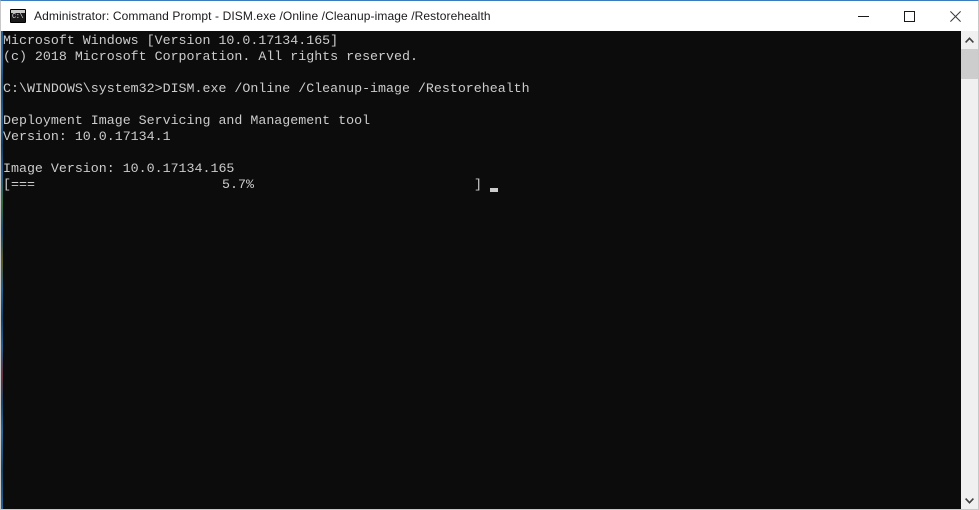  I want to click on maximize-button, so click(909, 16).